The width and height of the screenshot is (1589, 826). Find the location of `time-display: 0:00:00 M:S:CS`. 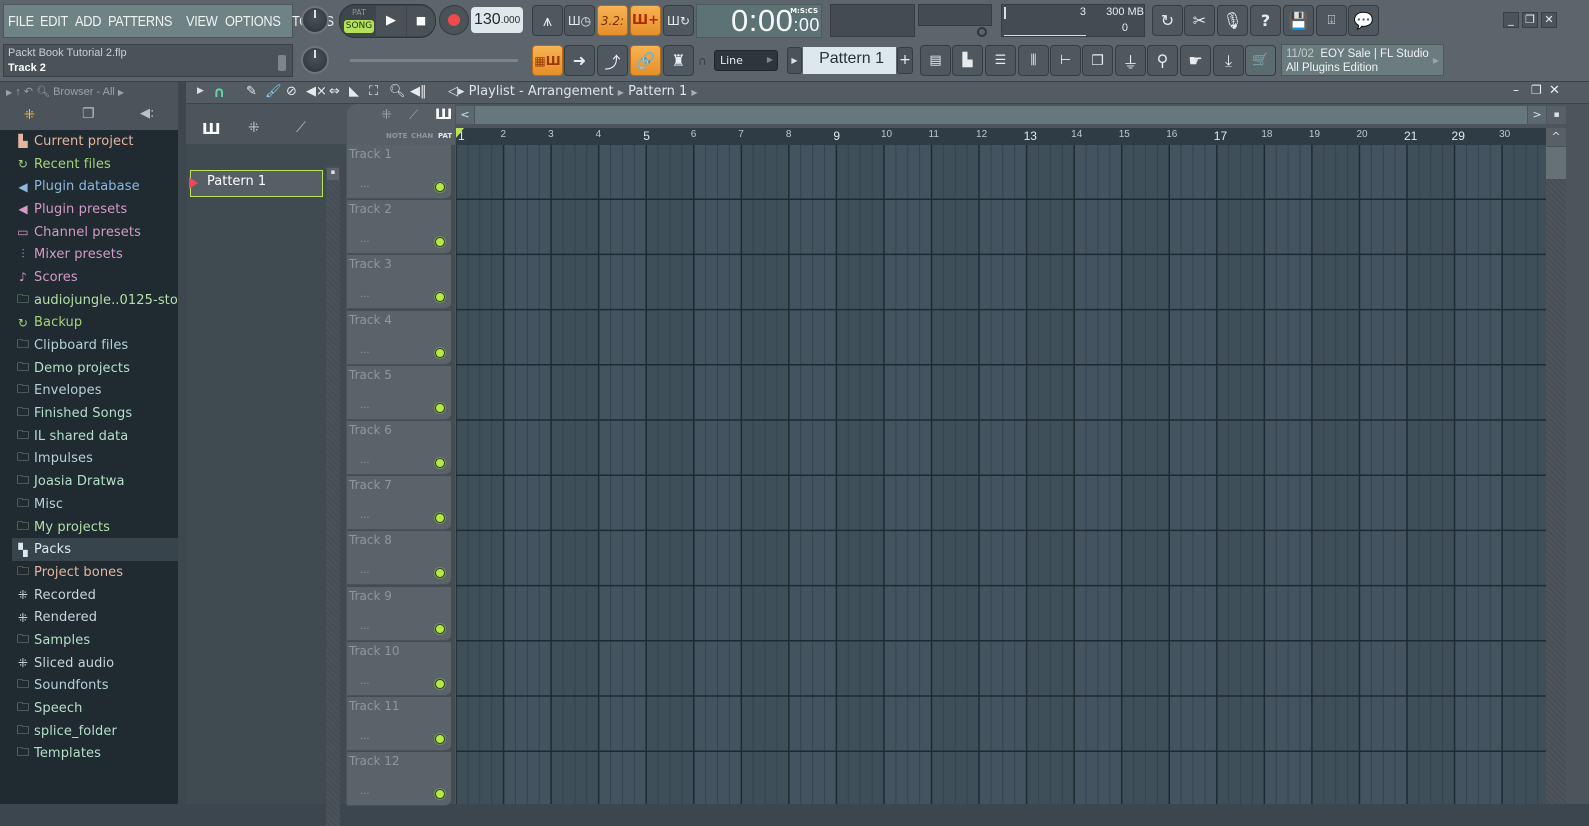

time-display: 0:00:00 M:S:CS is located at coordinates (759, 20).